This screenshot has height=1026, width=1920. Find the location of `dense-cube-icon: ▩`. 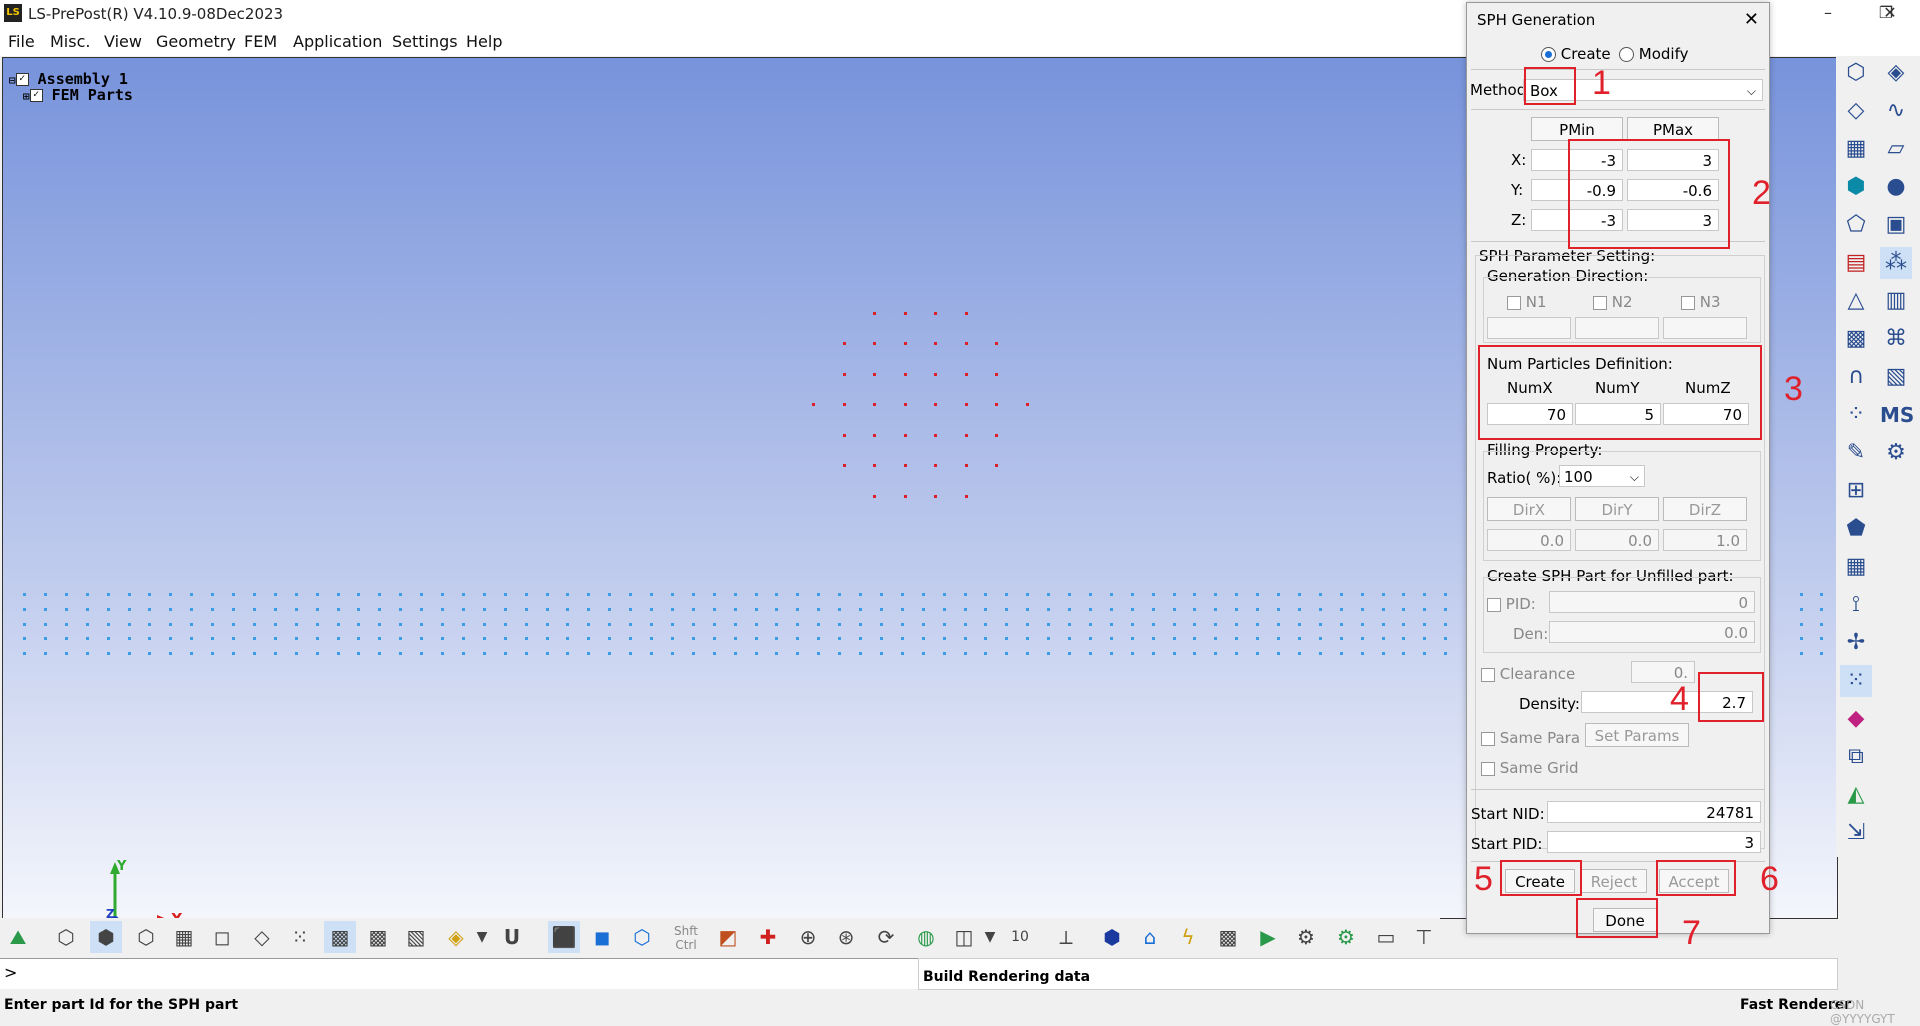

dense-cube-icon: ▩ is located at coordinates (378, 937).